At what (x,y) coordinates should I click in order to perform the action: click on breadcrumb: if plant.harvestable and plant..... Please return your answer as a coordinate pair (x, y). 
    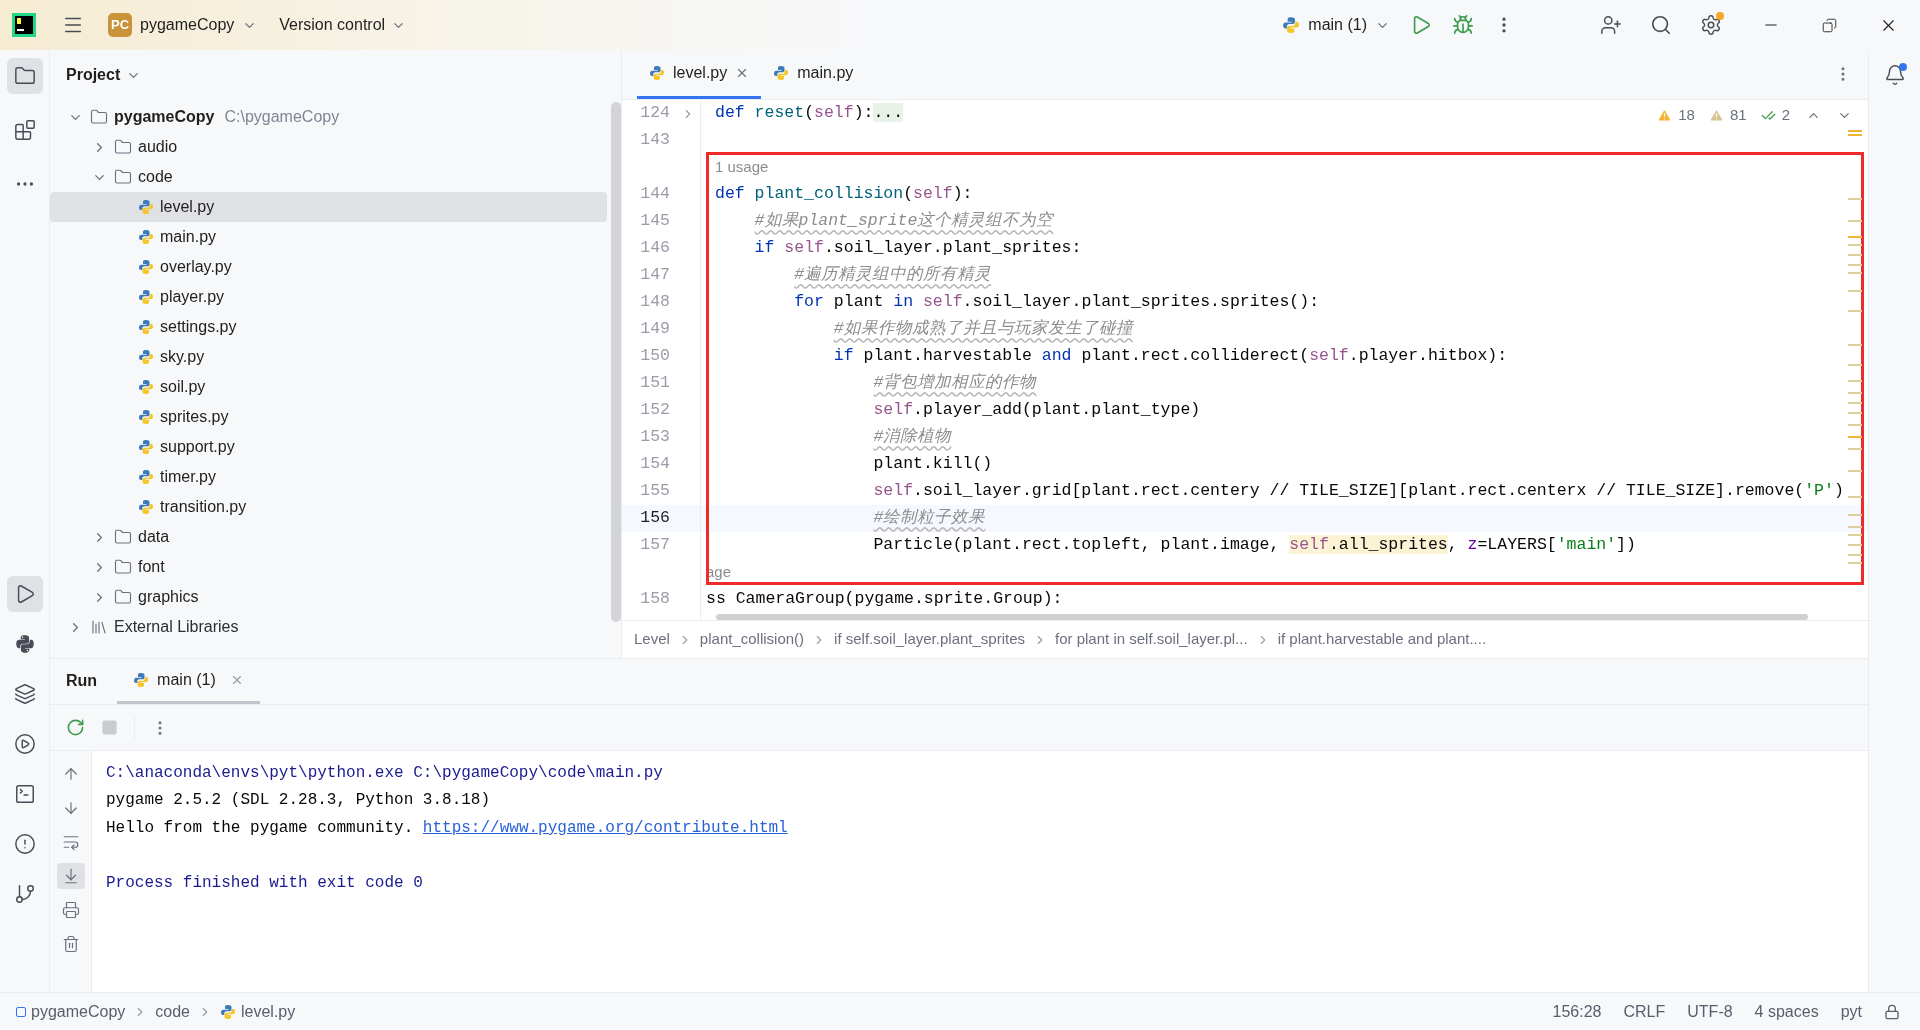
    Looking at the image, I should click on (1382, 639).